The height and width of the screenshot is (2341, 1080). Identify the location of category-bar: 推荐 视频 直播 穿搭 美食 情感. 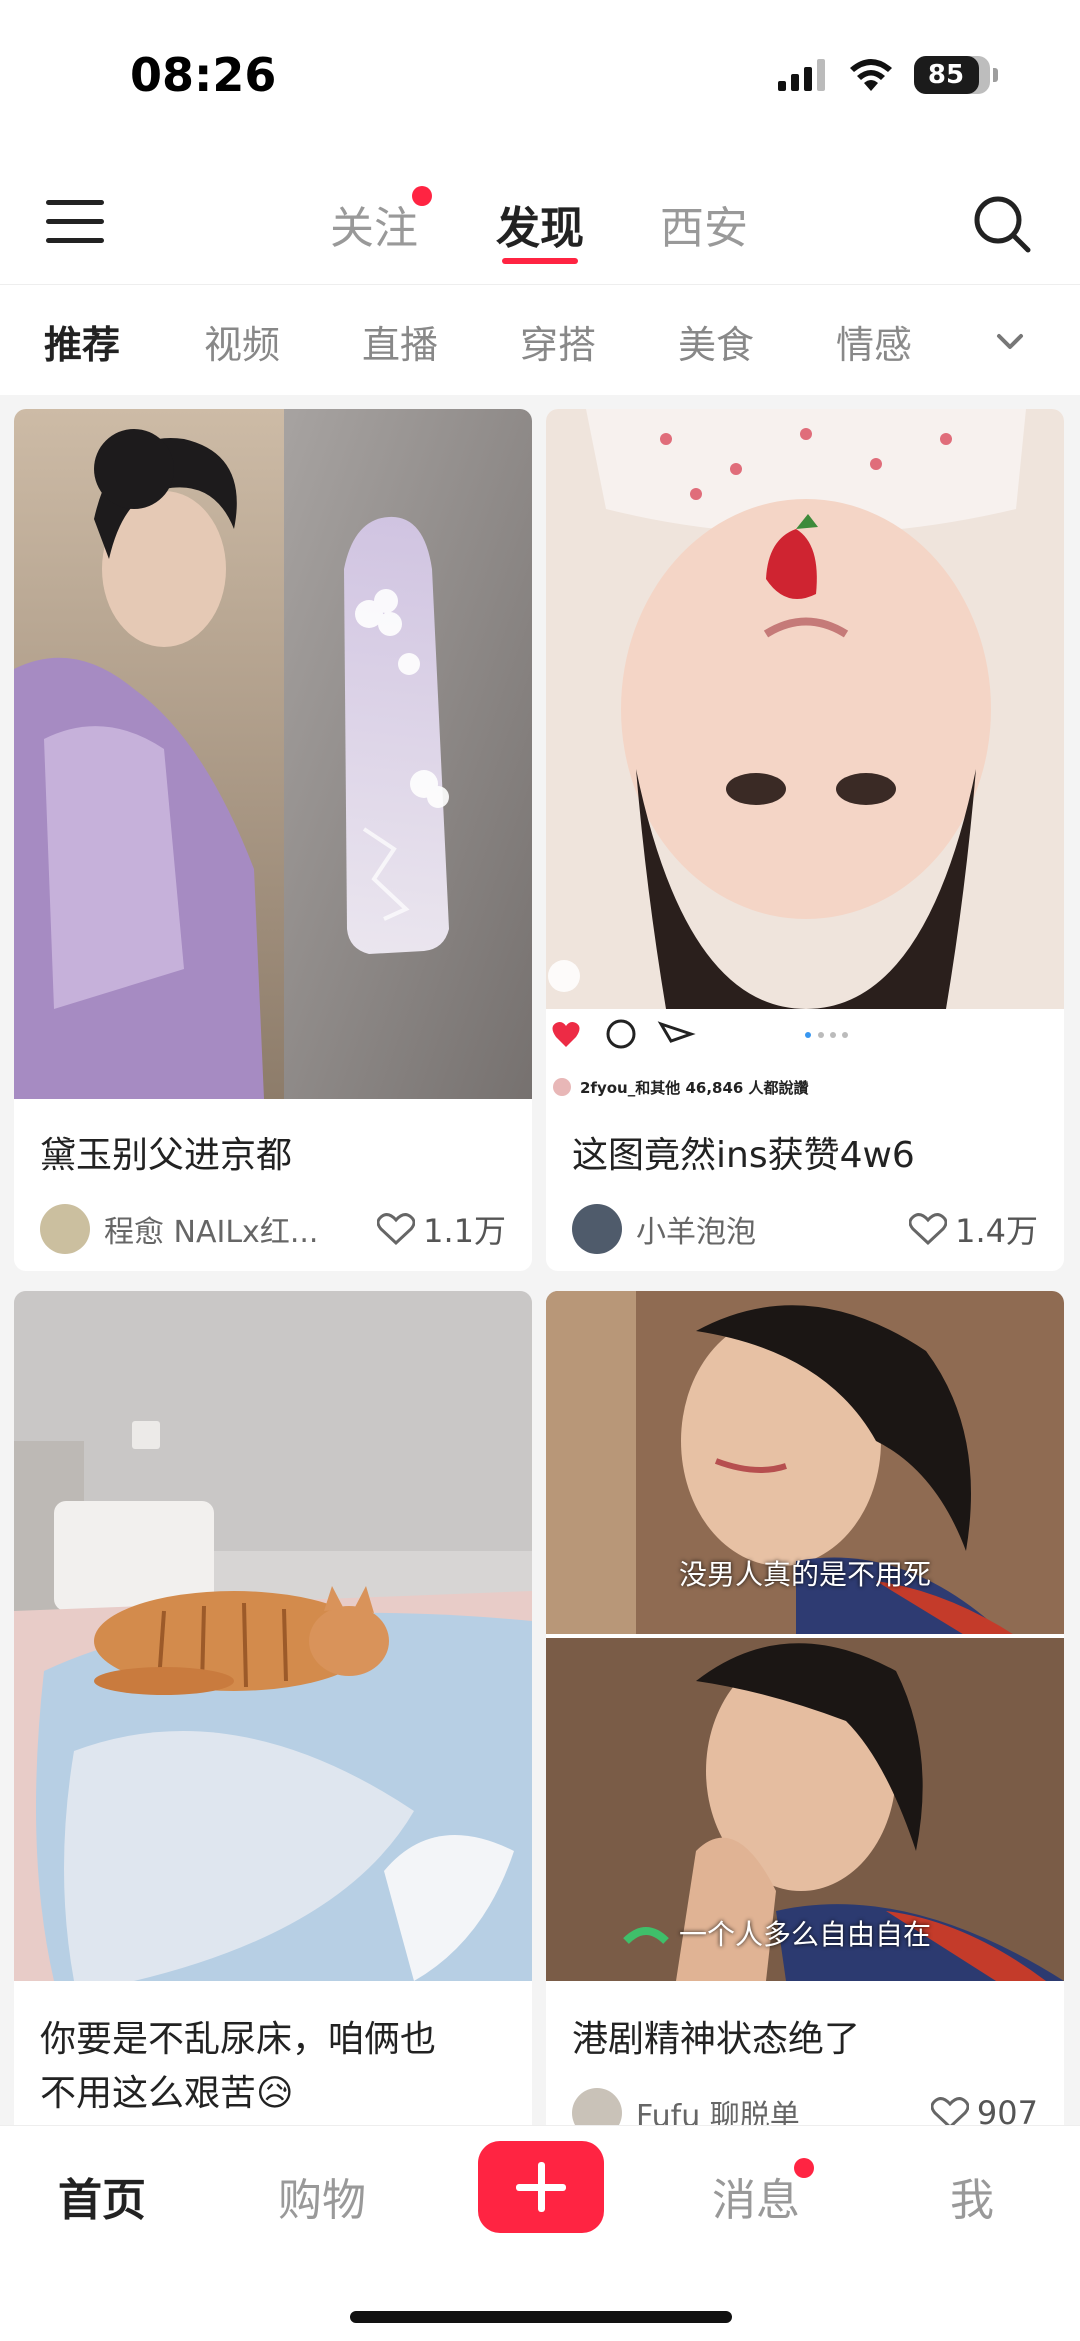
(540, 341).